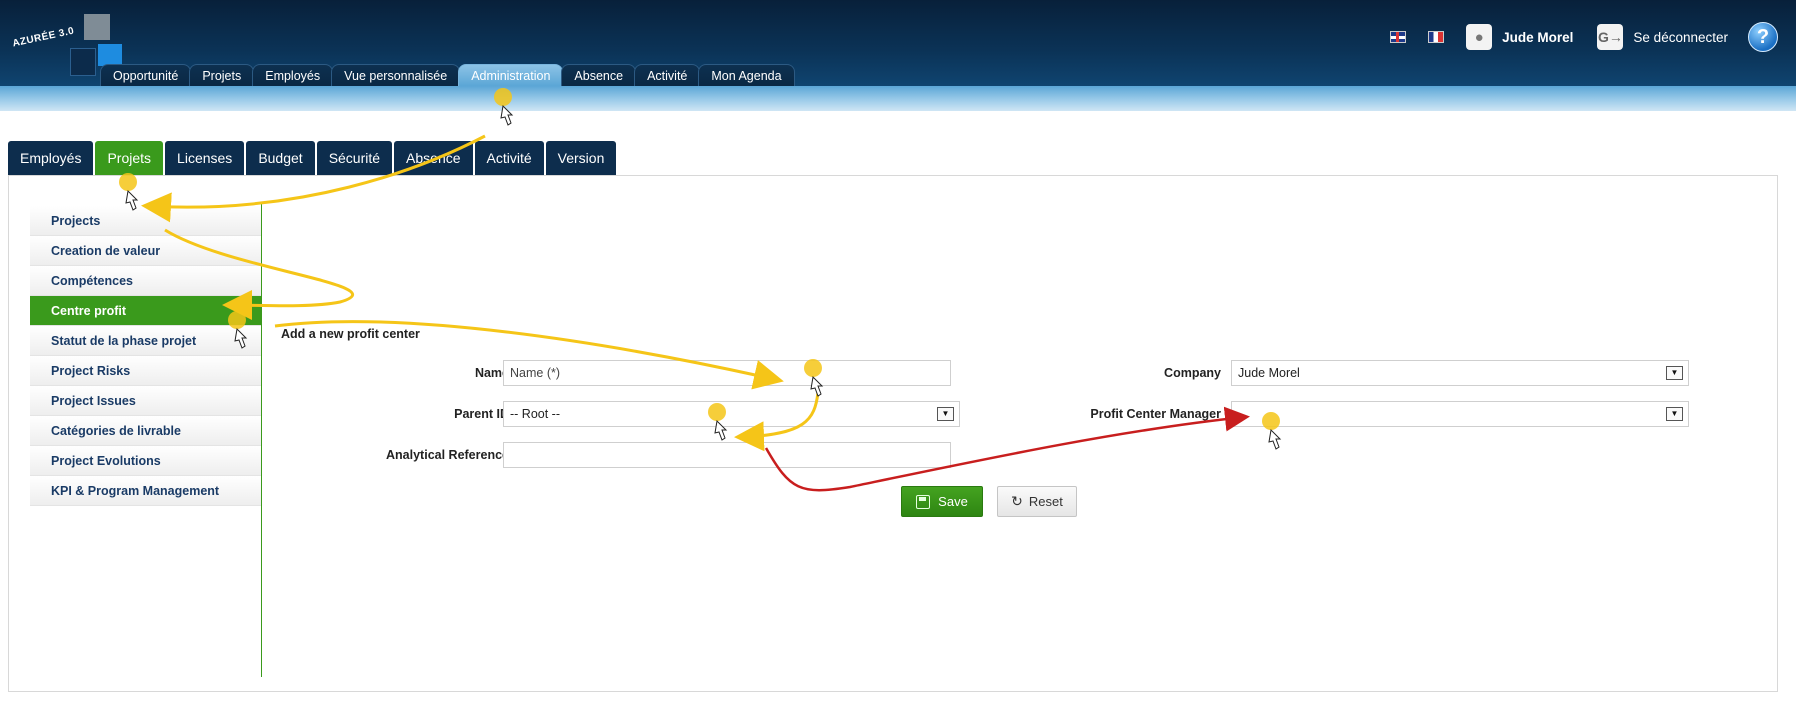 The width and height of the screenshot is (1796, 711). What do you see at coordinates (433, 158) in the screenshot?
I see `subtab-absence: Absence` at bounding box center [433, 158].